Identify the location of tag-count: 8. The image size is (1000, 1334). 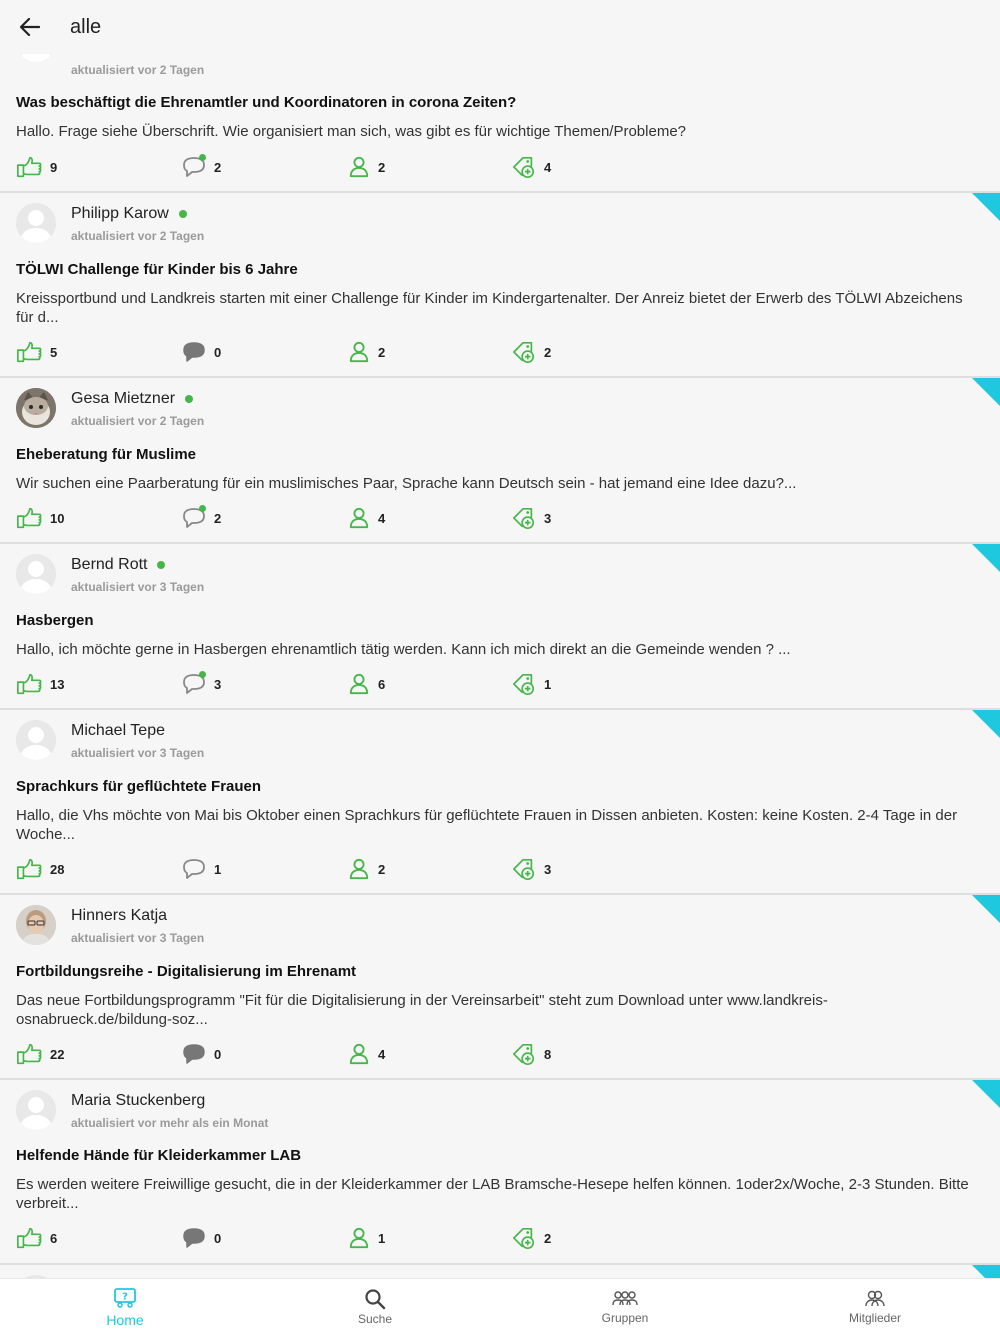
(548, 1054).